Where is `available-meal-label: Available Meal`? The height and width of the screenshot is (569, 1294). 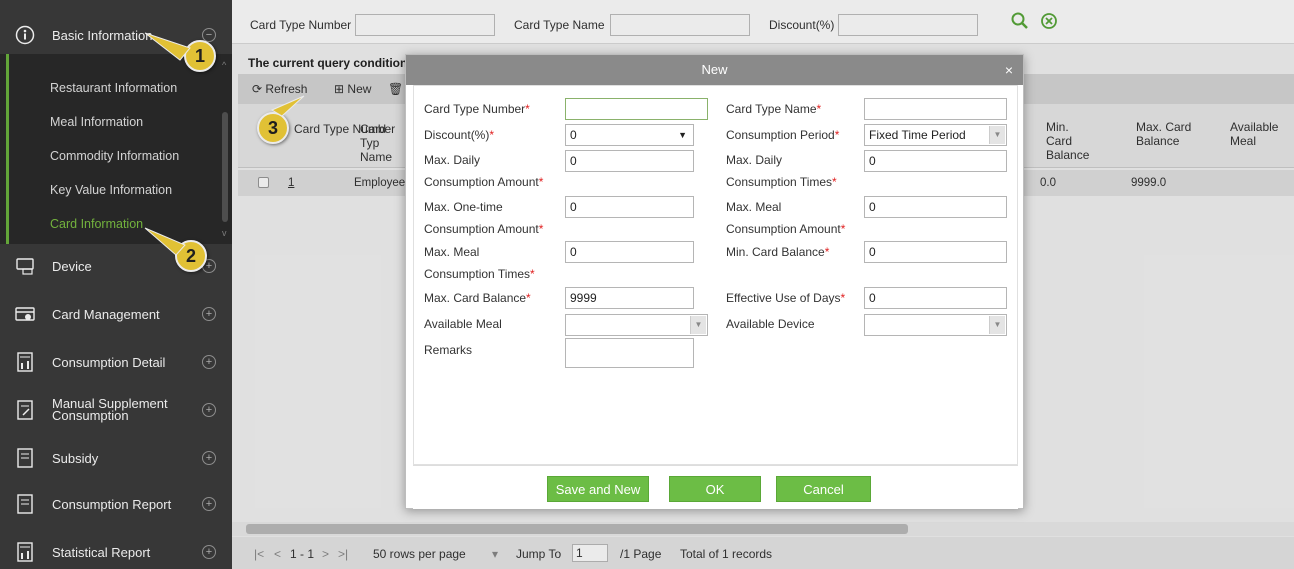 available-meal-label: Available Meal is located at coordinates (463, 324).